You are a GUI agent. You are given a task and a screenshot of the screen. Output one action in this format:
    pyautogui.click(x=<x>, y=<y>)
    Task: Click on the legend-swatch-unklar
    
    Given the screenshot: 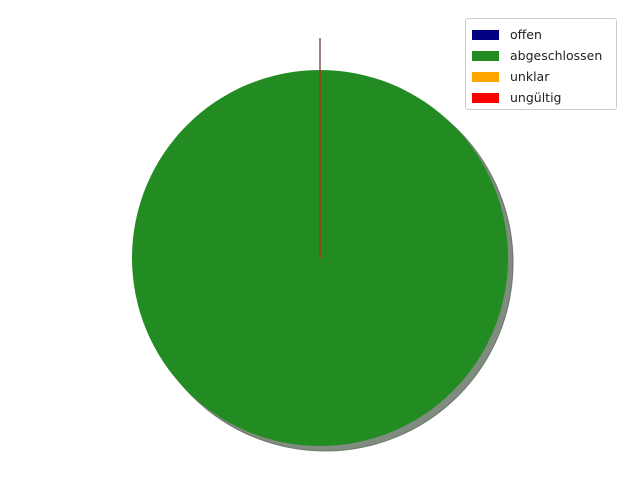 What is the action you would take?
    pyautogui.click(x=485, y=76)
    